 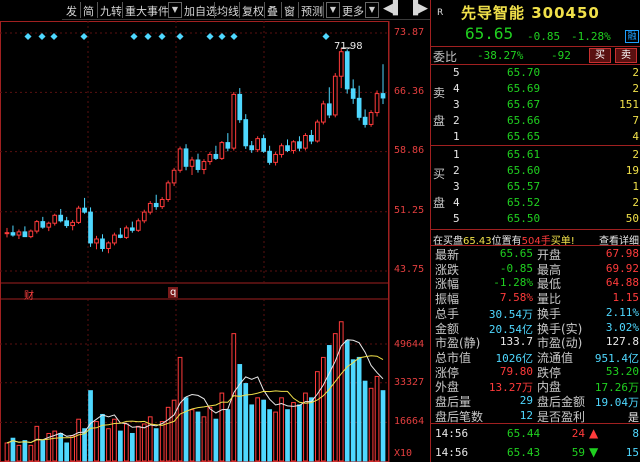 What do you see at coordinates (535, 269) in the screenshot?
I see `stat-row: 涨跌 -0.85 最高 69.92` at bounding box center [535, 269].